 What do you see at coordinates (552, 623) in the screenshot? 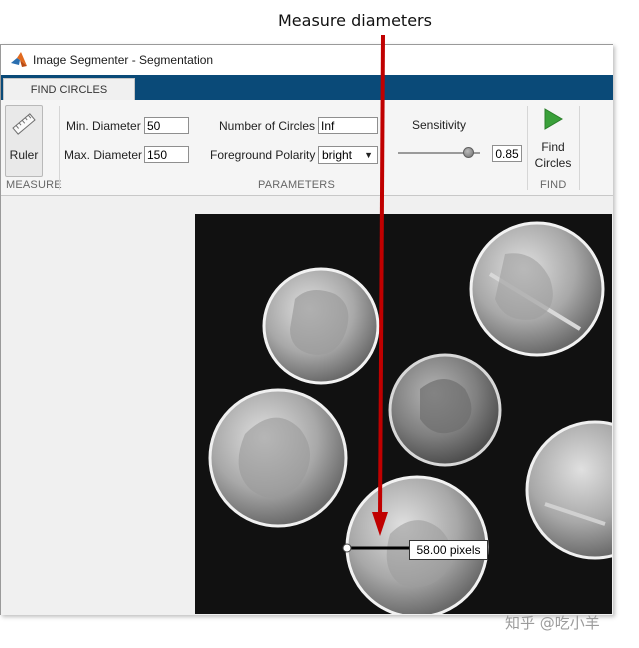
I see `watermark-text: 知乎 @吃小羊` at bounding box center [552, 623].